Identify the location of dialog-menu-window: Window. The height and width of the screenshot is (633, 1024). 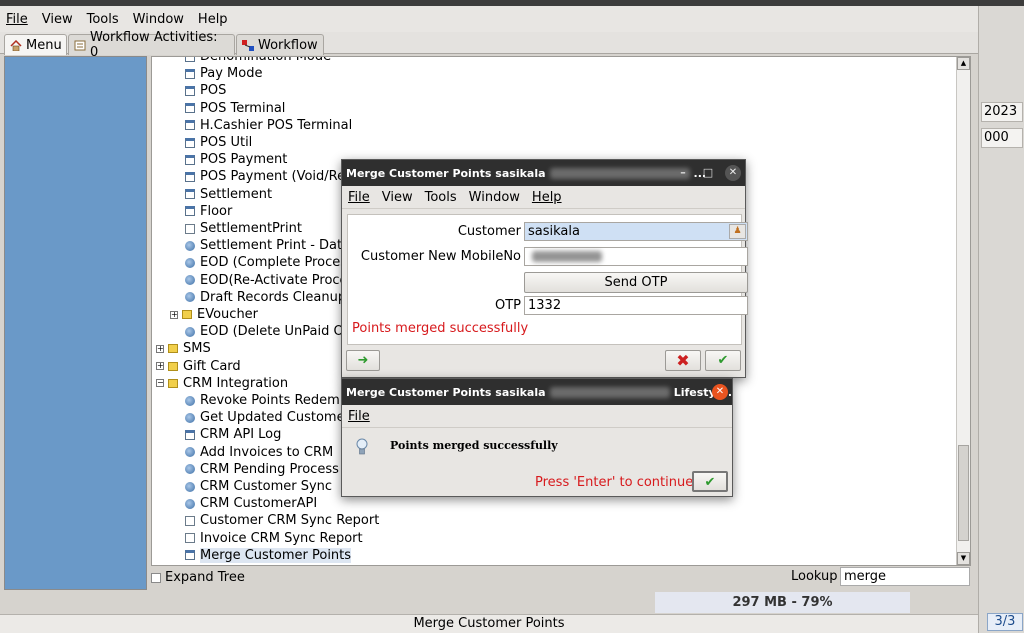
(494, 197).